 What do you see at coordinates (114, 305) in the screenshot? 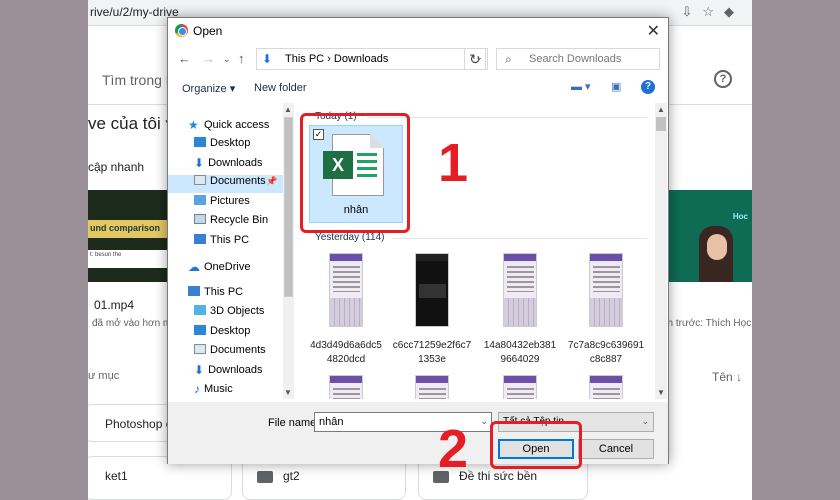
I see `file-name: 01.mp4` at bounding box center [114, 305].